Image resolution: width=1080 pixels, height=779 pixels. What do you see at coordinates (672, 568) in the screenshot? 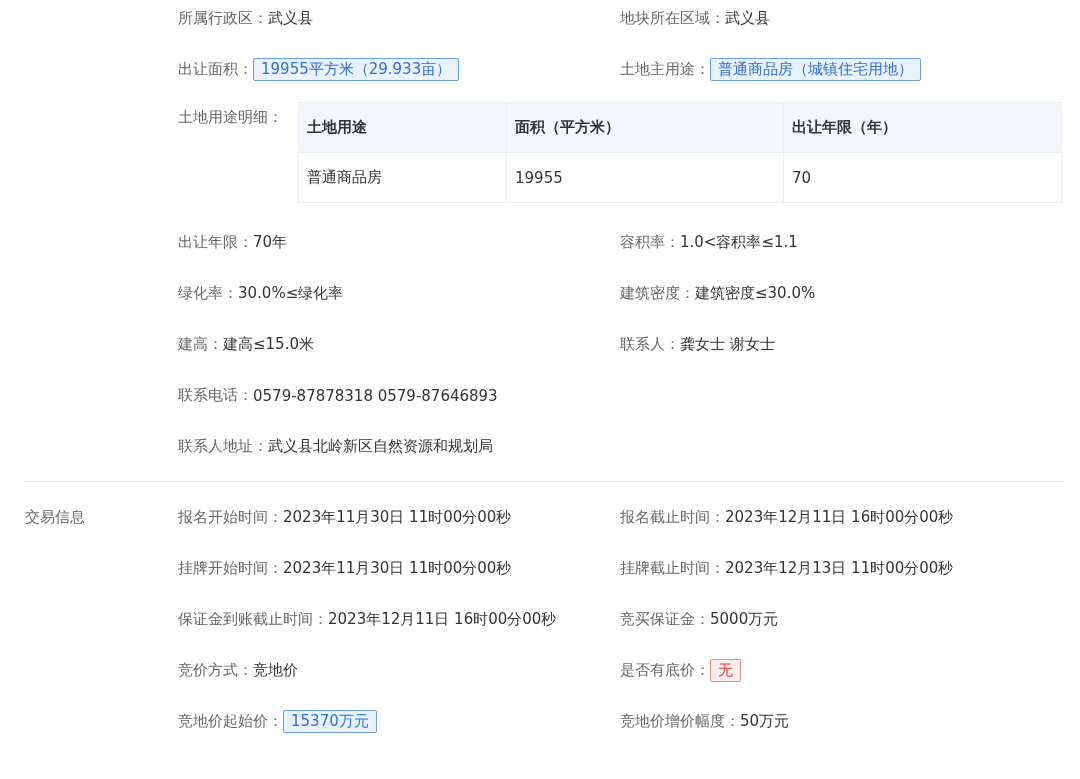
I see `field-label: 挂牌截止时间：` at bounding box center [672, 568].